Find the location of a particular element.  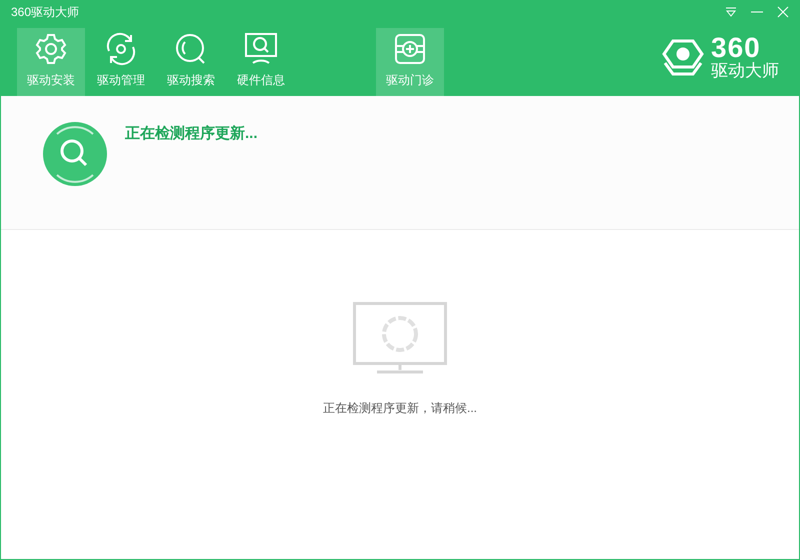

refresh-icon is located at coordinates (121, 49).